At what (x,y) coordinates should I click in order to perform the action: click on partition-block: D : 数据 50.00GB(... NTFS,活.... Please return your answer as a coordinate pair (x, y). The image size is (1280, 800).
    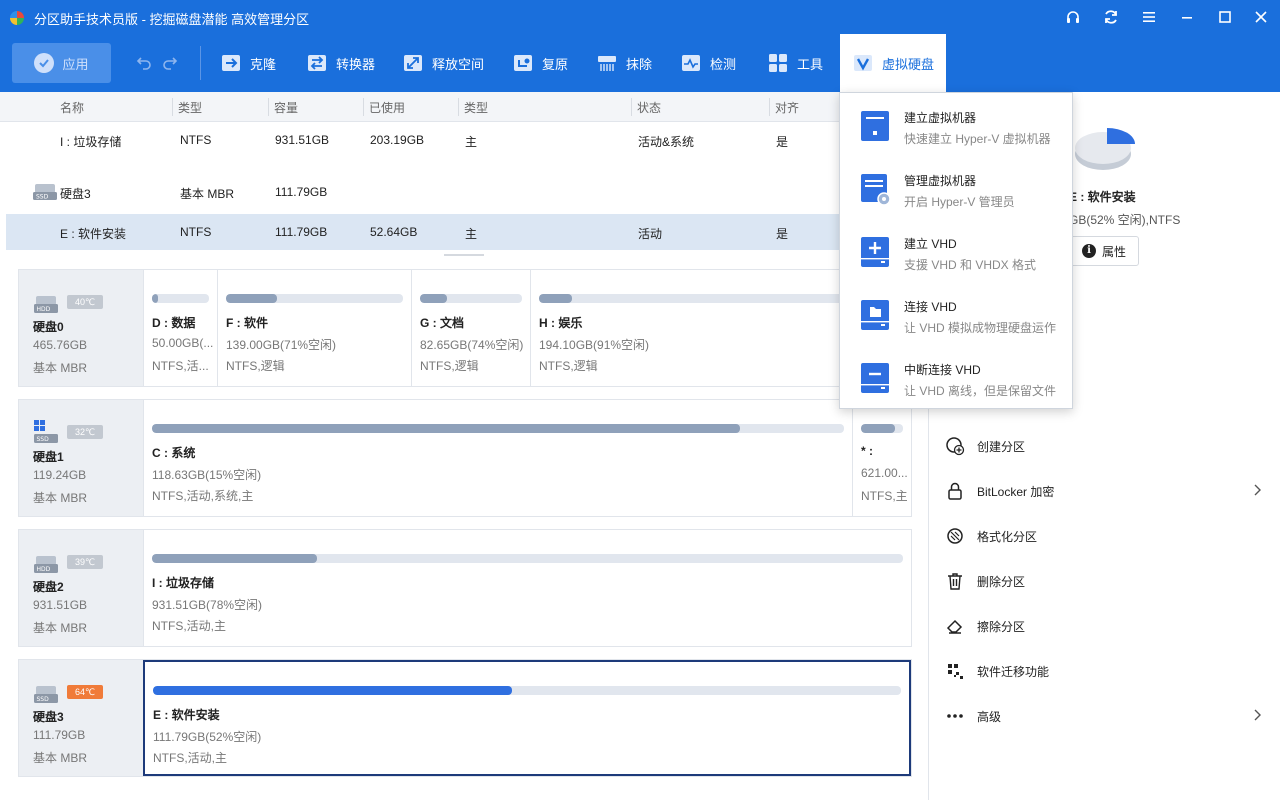
    Looking at the image, I should click on (180, 328).